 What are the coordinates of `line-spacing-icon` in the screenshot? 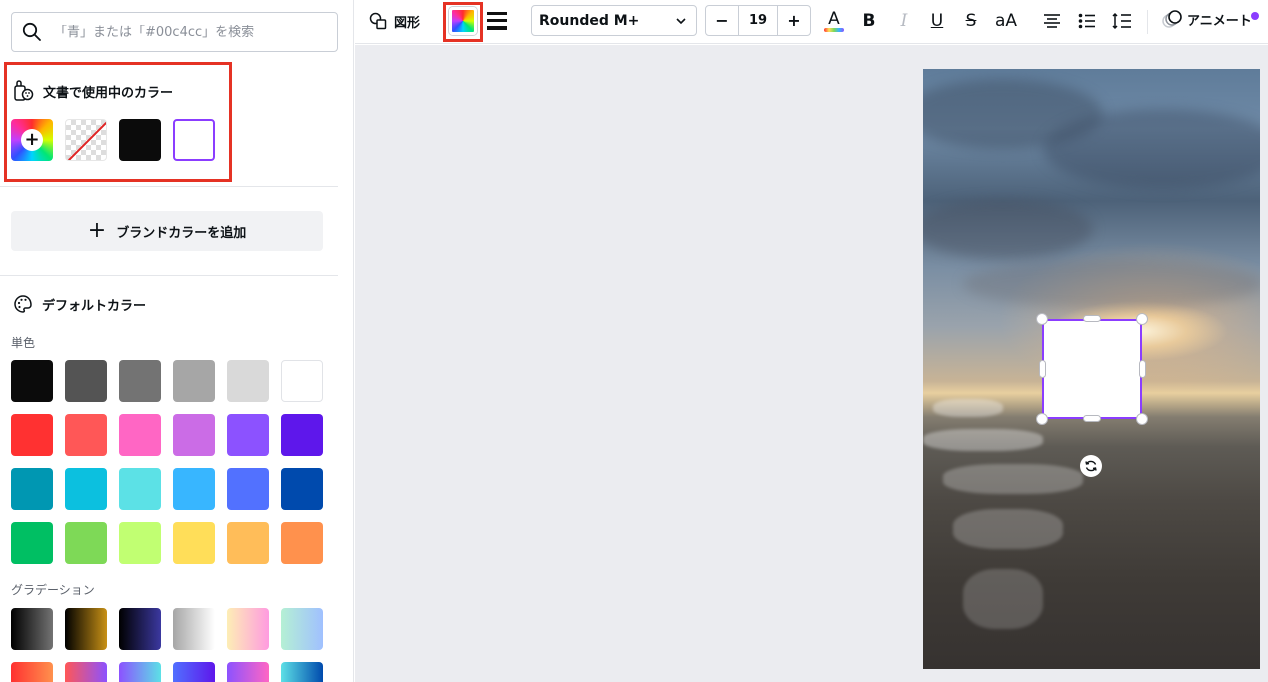 It's located at (1121, 21).